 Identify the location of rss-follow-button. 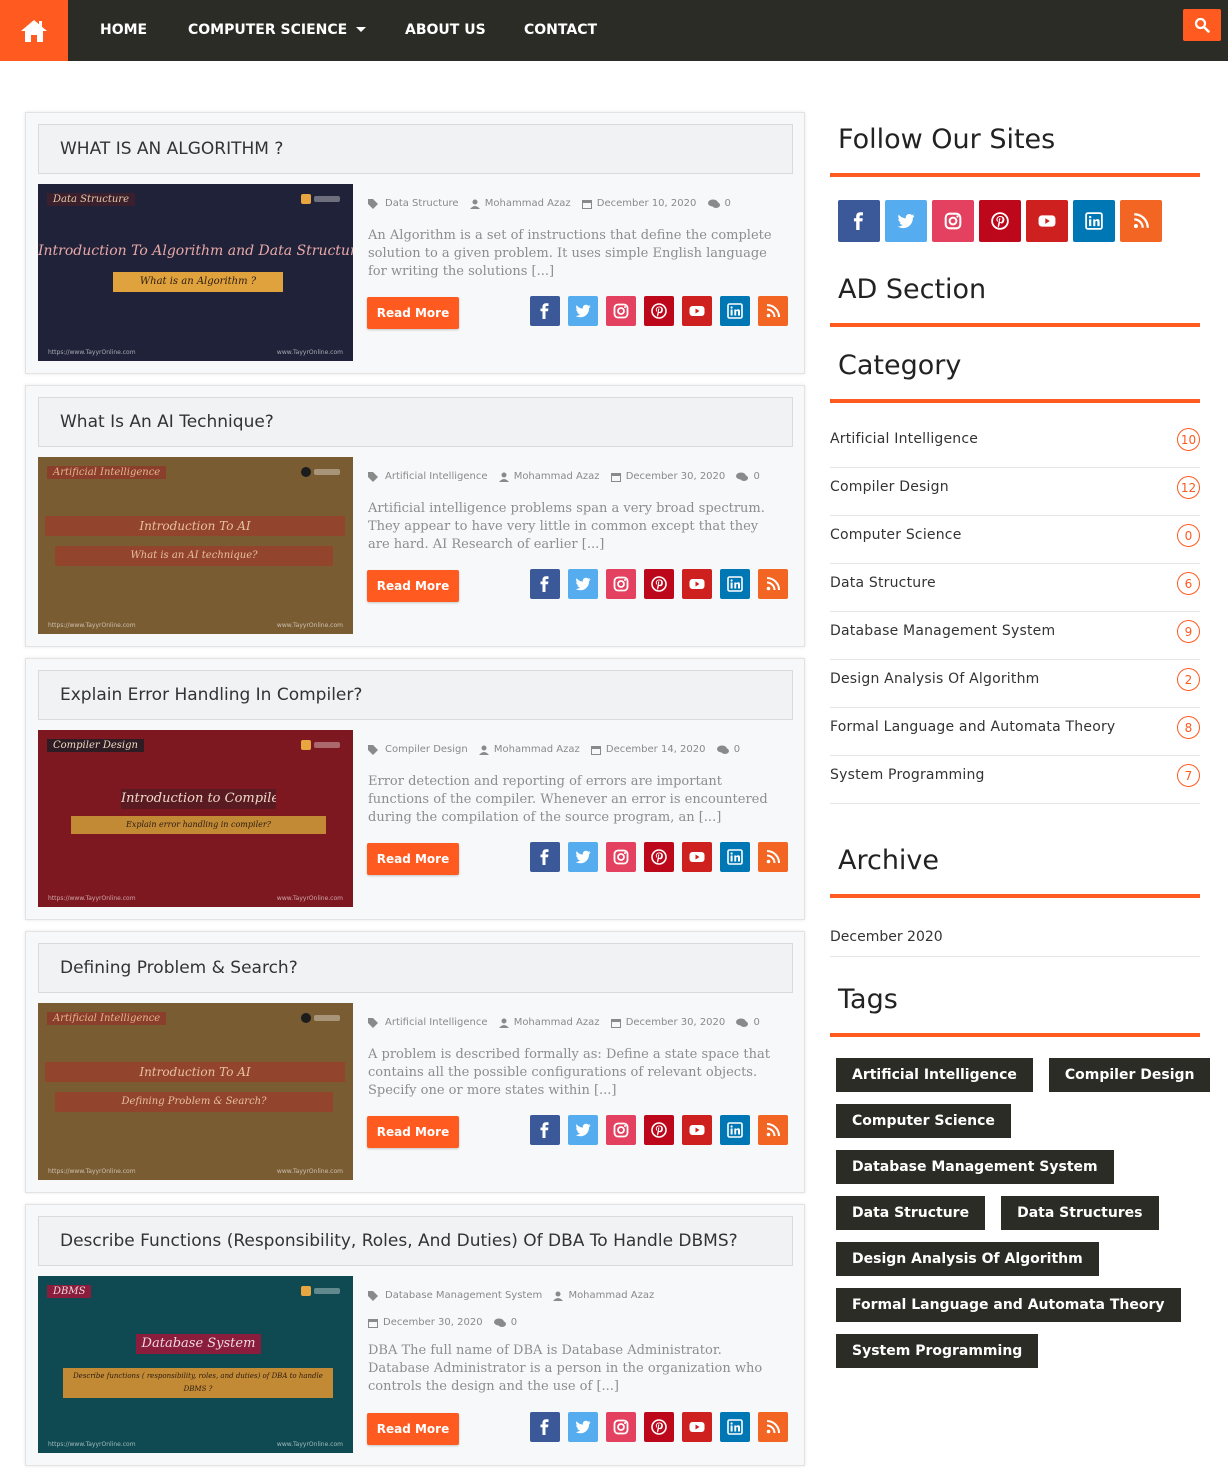
(1141, 221).